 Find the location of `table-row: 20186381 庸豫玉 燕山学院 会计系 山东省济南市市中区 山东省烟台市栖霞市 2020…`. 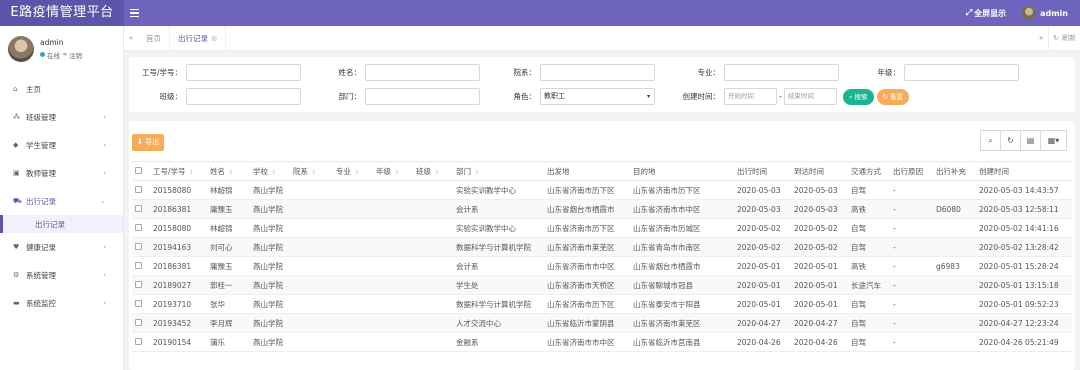

table-row: 20186381 庸豫玉 燕山学院 会计系 山东省济南市市中区 山东省烟台市栖霞市 2020… is located at coordinates (602, 266).